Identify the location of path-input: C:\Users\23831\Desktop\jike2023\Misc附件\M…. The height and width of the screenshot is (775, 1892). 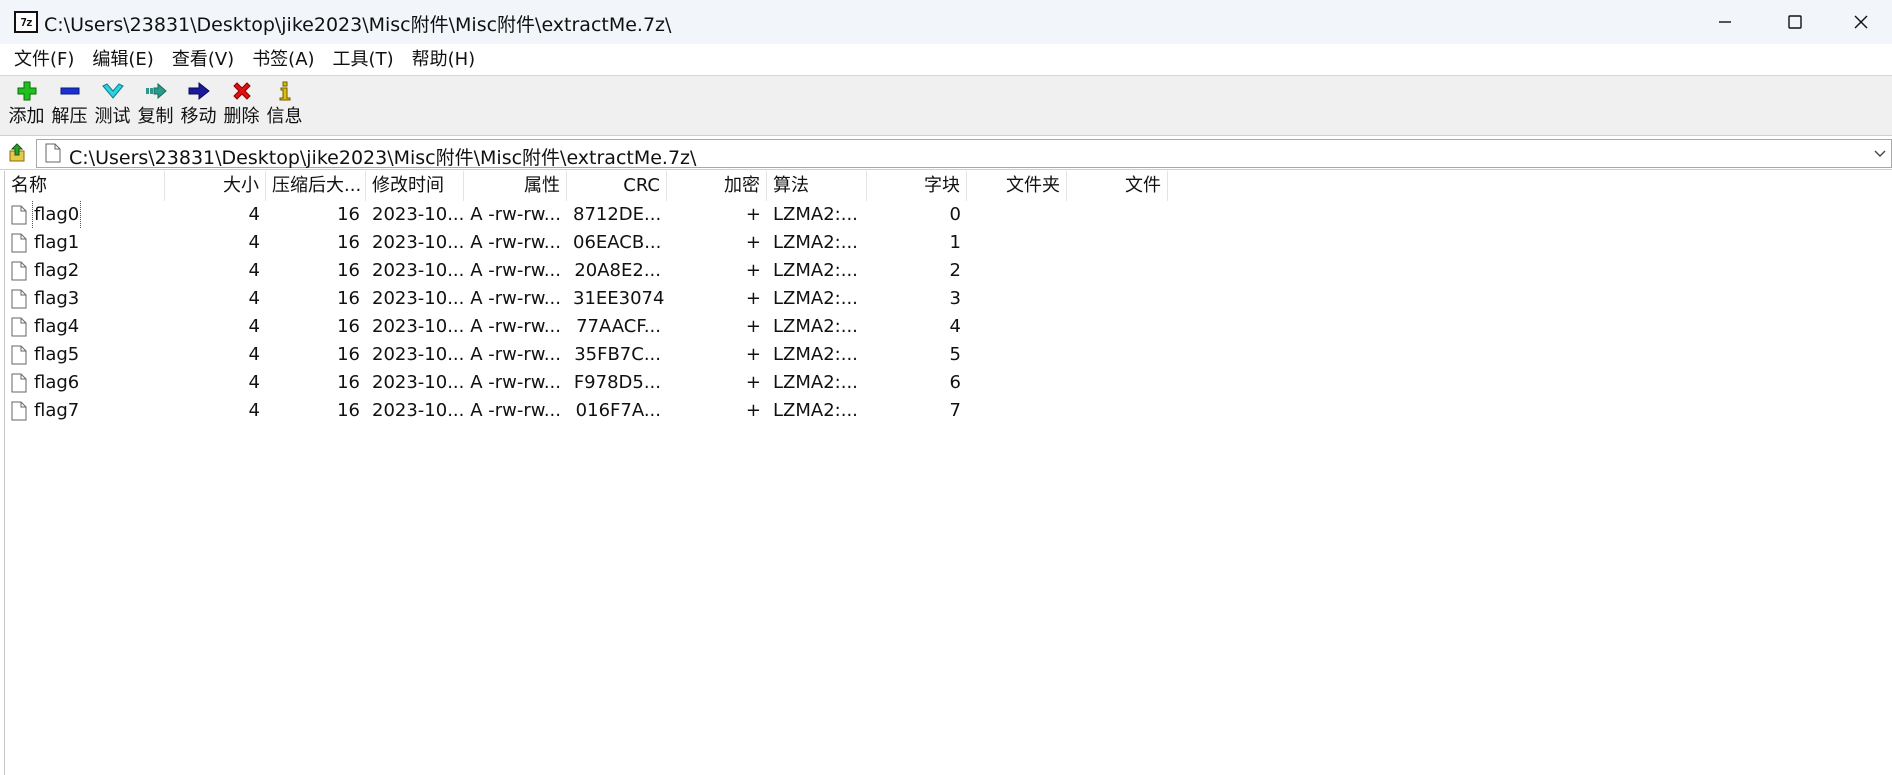
(382, 156).